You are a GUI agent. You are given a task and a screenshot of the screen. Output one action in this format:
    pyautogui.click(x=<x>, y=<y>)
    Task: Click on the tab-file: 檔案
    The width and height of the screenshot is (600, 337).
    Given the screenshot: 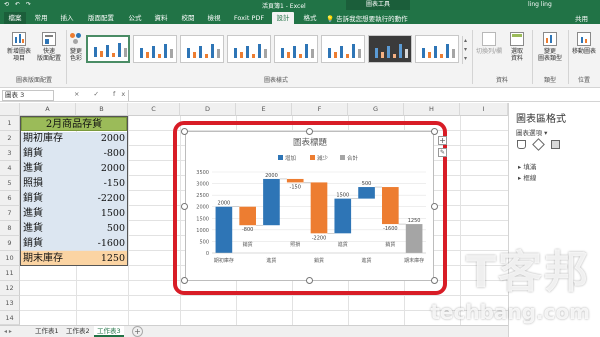 What is the action you would take?
    pyautogui.click(x=15, y=18)
    